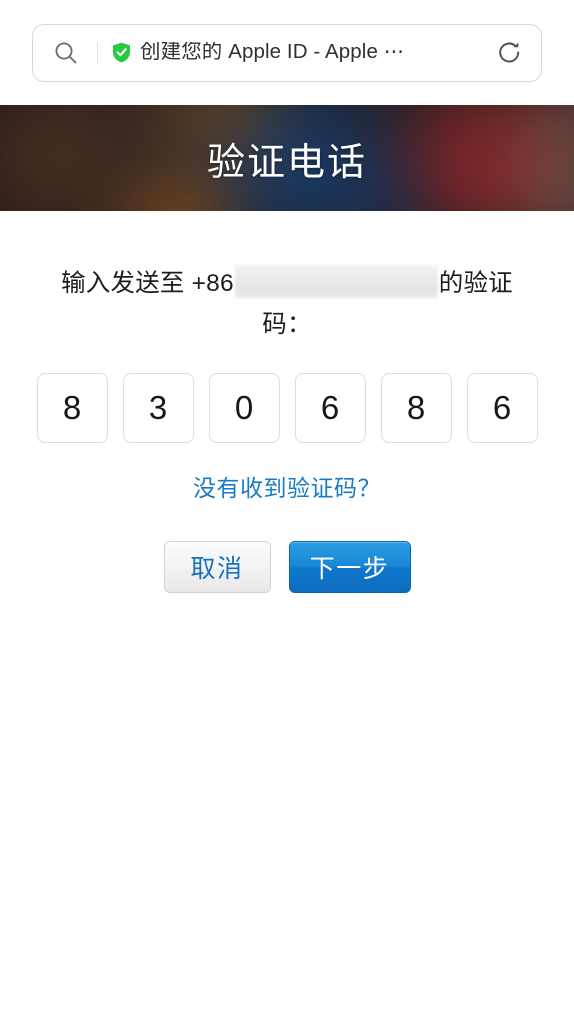 The width and height of the screenshot is (574, 1028). Describe the element at coordinates (158, 408) in the screenshot. I see `code-digit-box: 3` at that location.